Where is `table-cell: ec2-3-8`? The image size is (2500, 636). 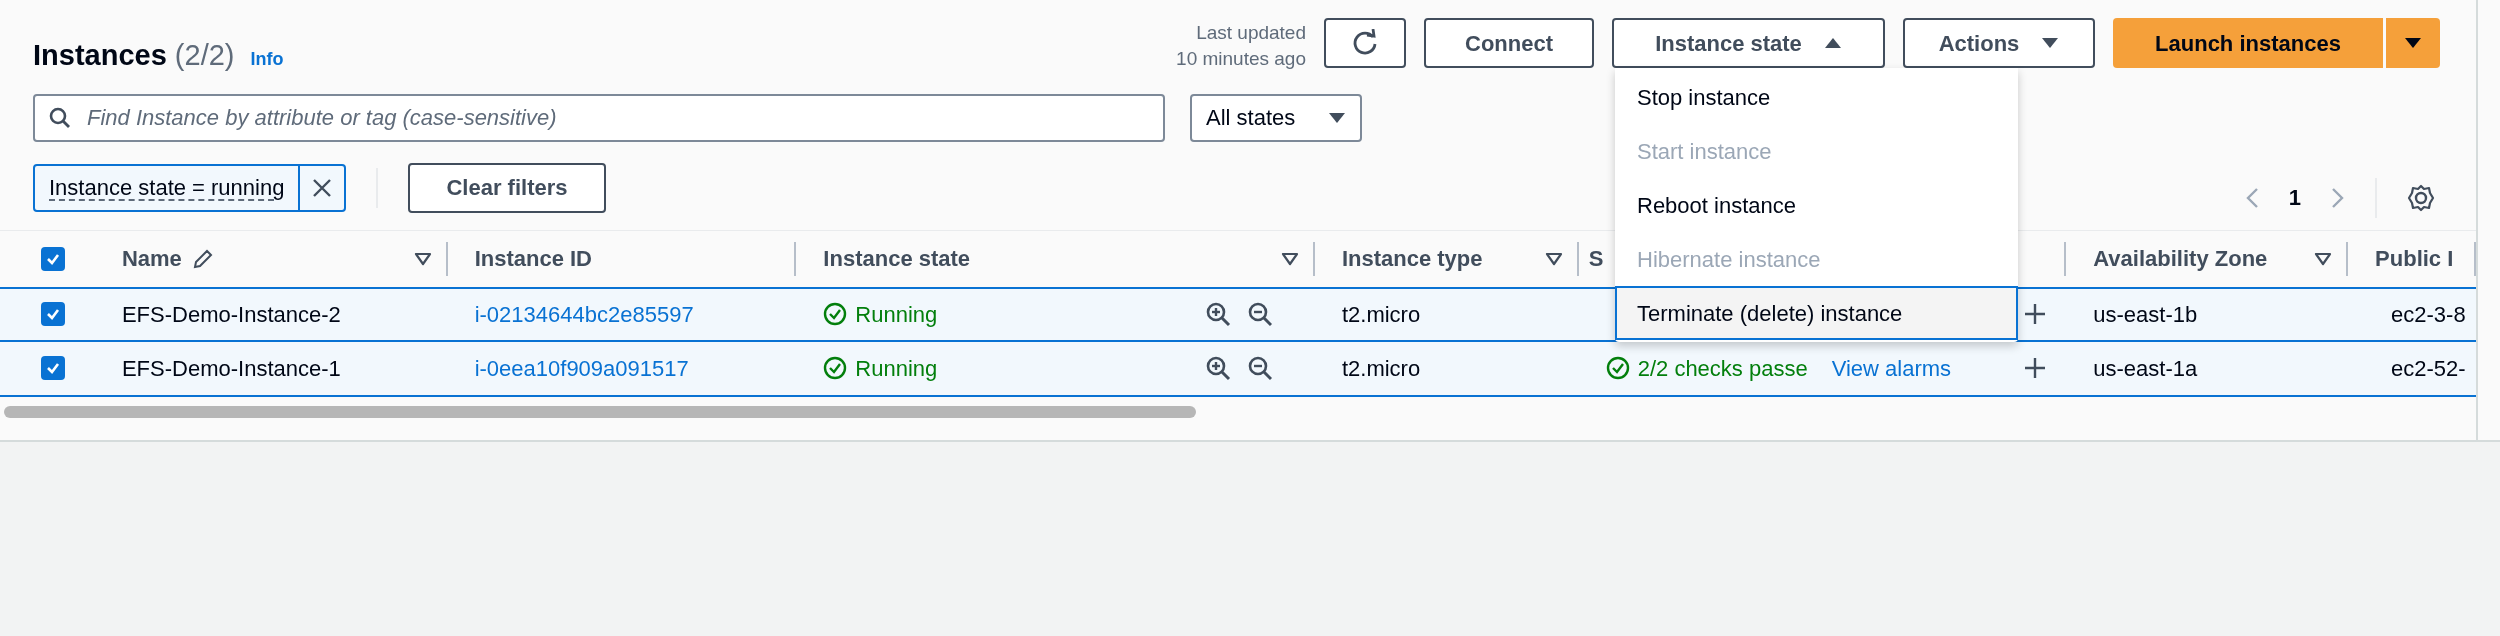 table-cell: ec2-3-8 is located at coordinates (2428, 314).